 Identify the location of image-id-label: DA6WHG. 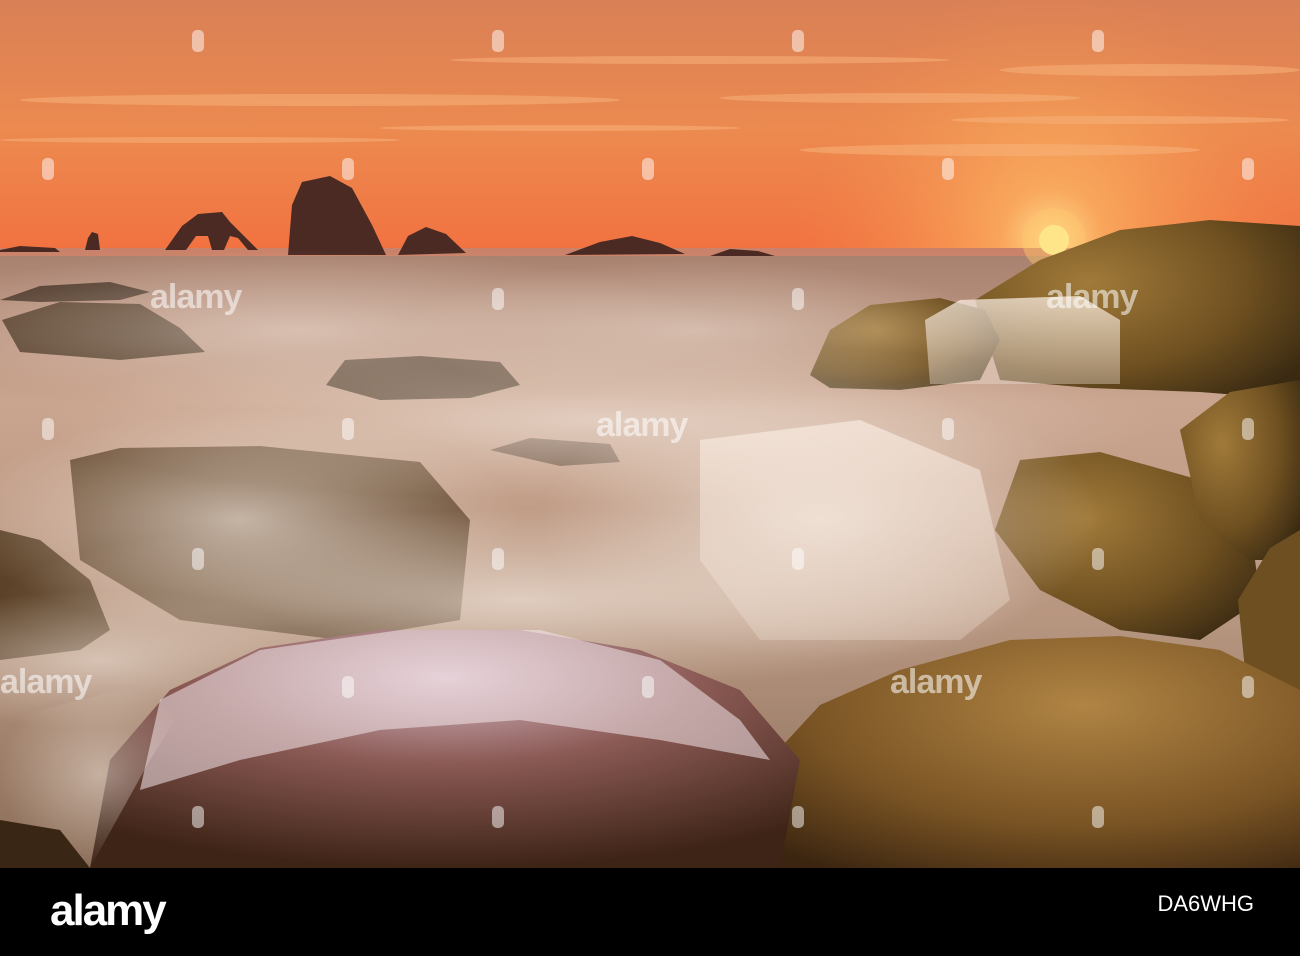
(1205, 903).